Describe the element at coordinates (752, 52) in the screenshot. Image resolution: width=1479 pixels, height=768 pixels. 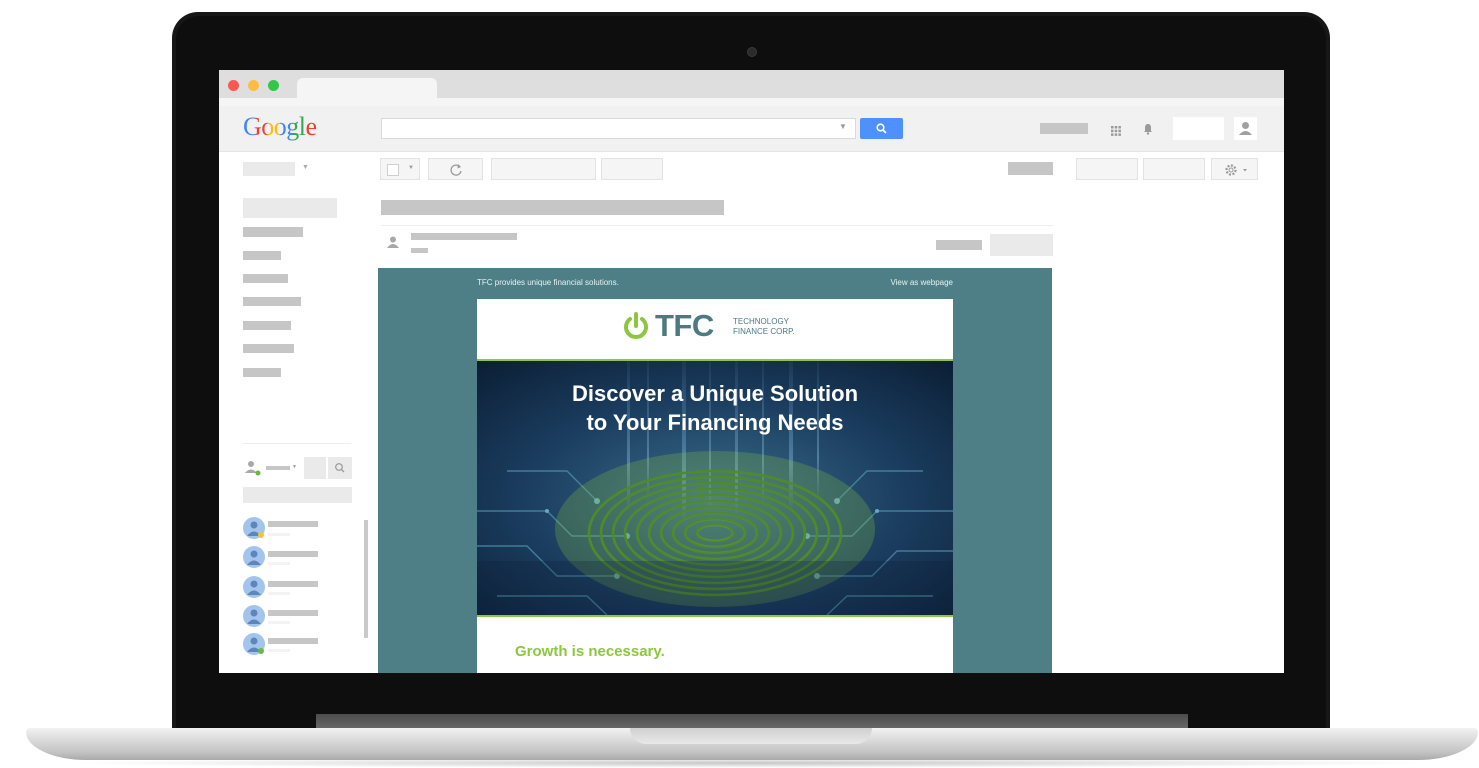
I see `camera-icon` at that location.